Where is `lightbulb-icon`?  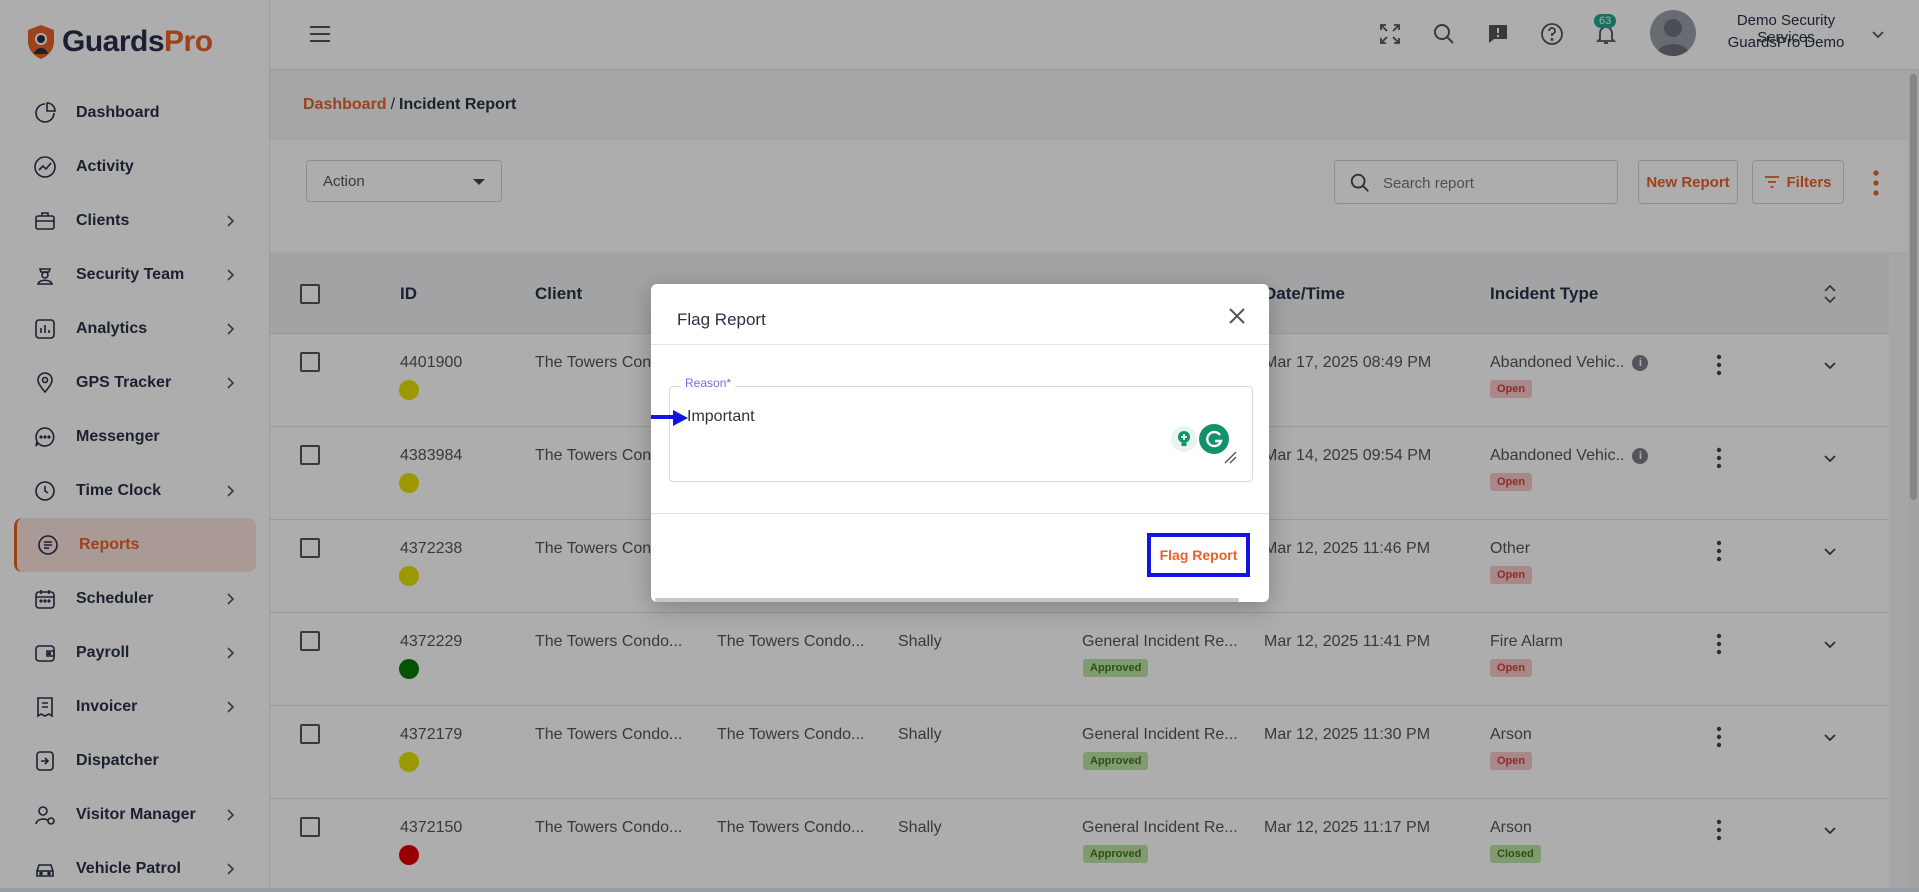
lightbulb-icon is located at coordinates (1184, 439).